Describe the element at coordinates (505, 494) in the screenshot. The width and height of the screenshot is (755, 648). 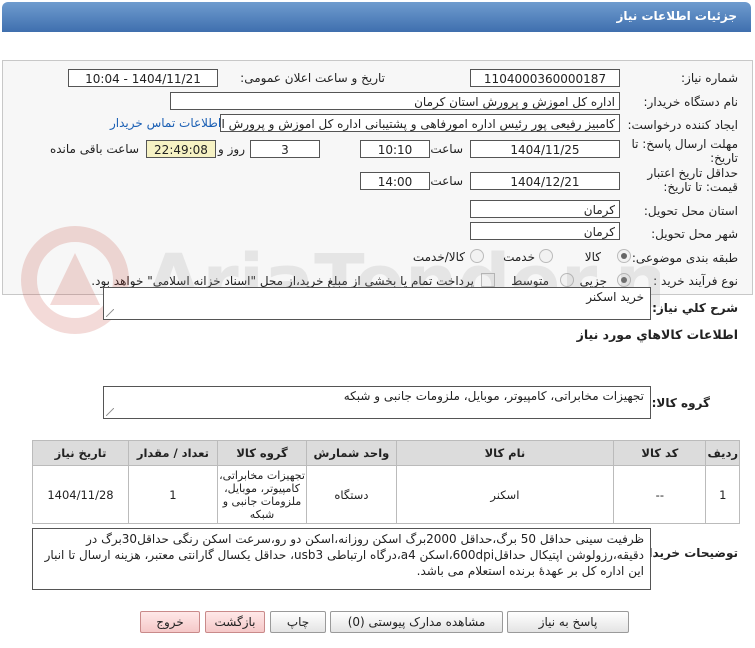
I see `cell-name: اسکنر` at that location.